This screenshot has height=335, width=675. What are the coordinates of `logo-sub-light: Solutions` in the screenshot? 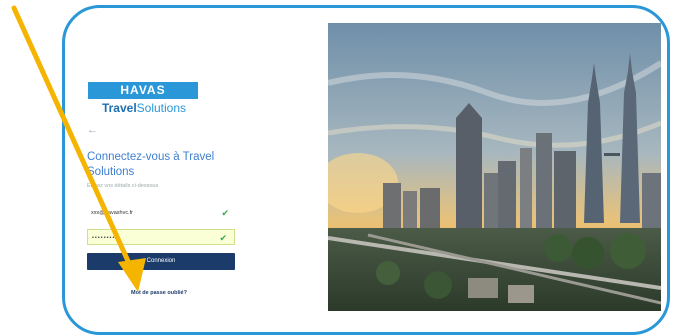 It's located at (161, 108).